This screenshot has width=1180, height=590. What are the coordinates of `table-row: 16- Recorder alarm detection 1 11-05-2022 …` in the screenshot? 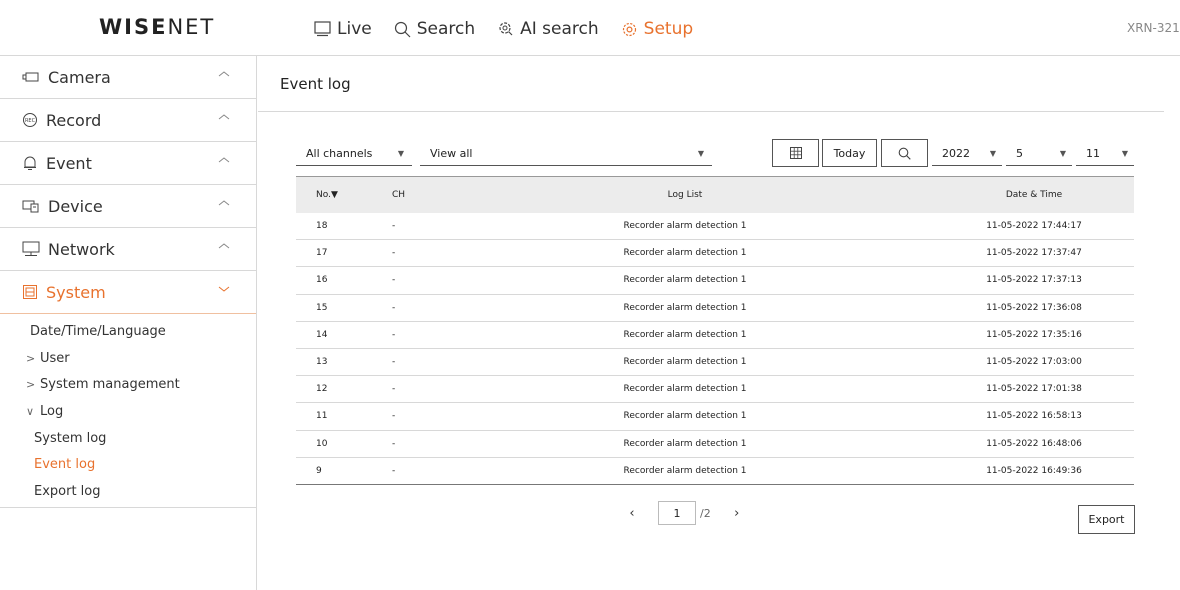 It's located at (715, 280).